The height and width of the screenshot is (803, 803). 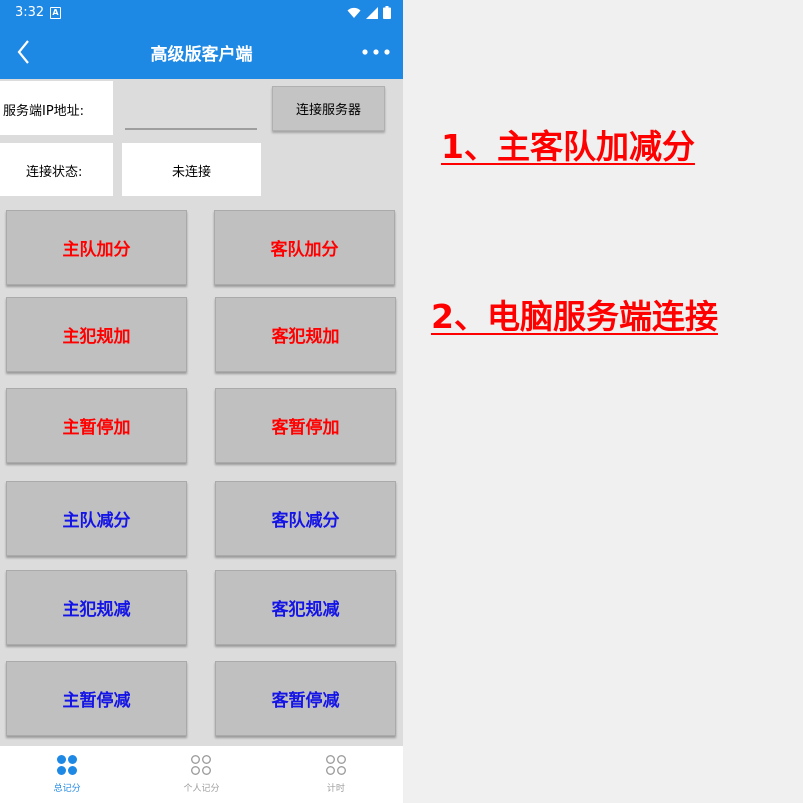 What do you see at coordinates (96, 425) in the screenshot?
I see `home-timeout-add-button: 主暂停加` at bounding box center [96, 425].